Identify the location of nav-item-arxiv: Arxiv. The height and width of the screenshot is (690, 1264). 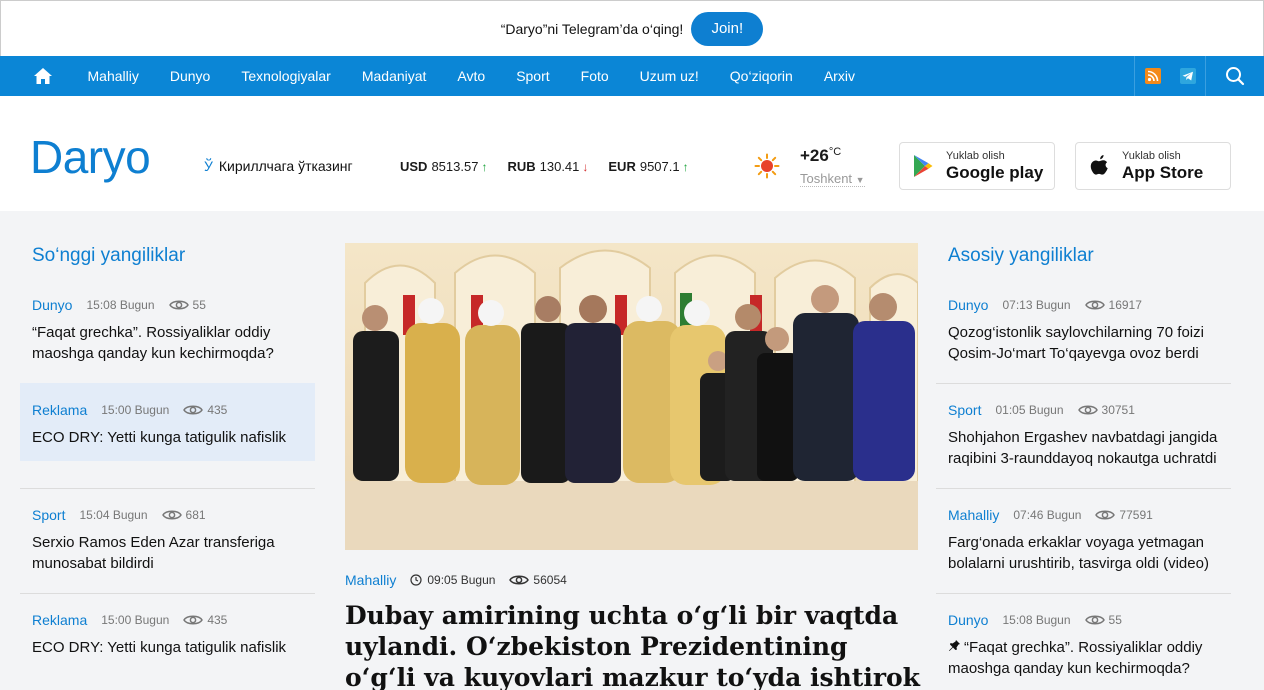
(839, 76).